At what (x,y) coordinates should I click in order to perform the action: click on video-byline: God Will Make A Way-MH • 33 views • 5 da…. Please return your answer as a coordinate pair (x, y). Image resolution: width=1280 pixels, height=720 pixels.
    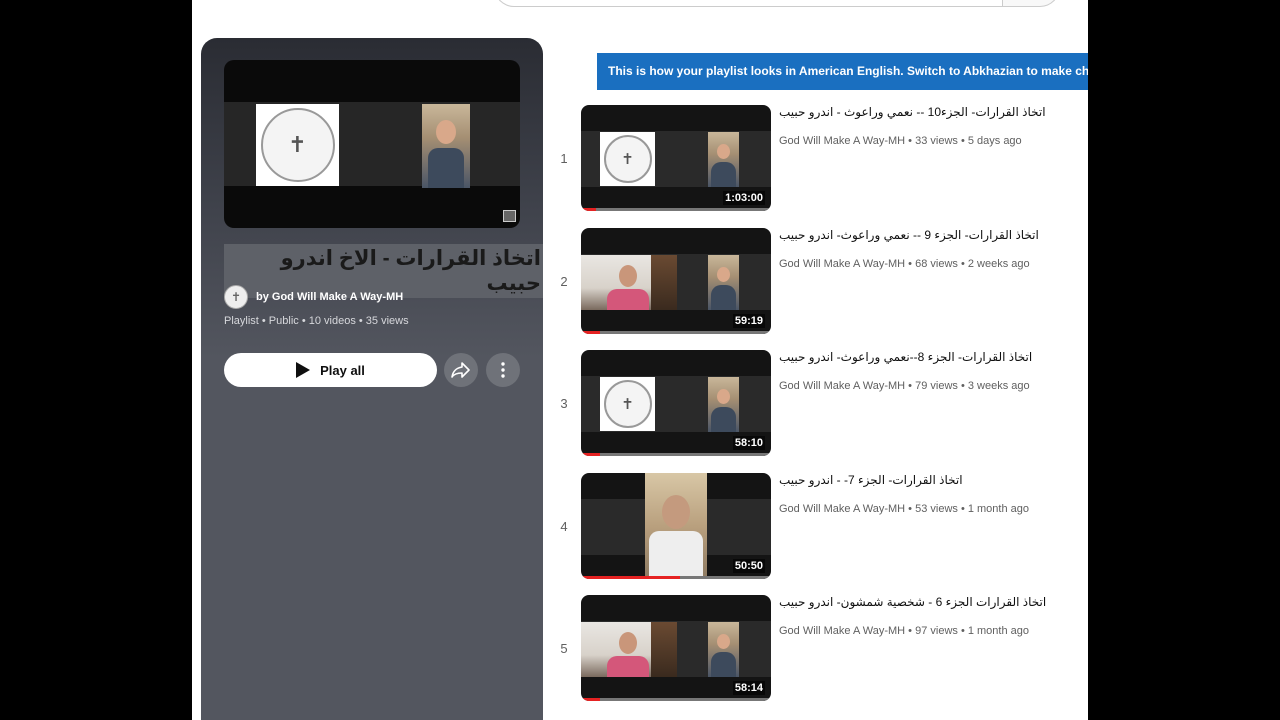
    Looking at the image, I should click on (900, 141).